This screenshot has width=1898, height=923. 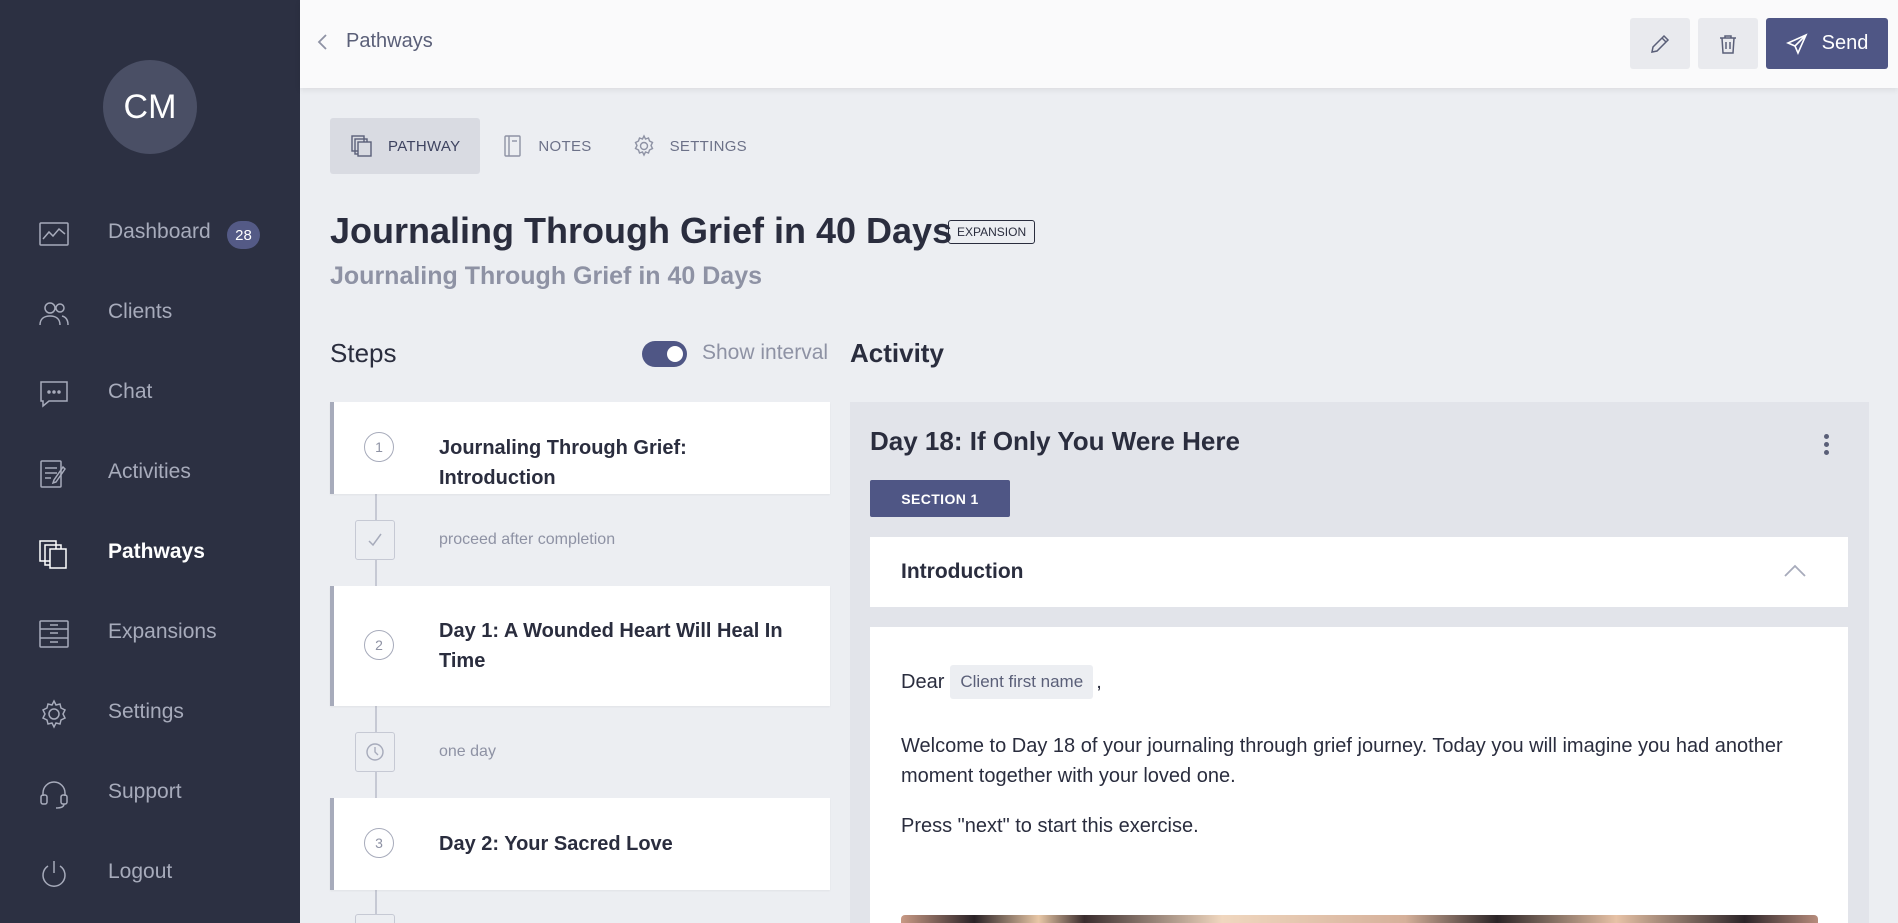 I want to click on step-card-1: 1 Journaling Through Grief: Introduction, so click(x=580, y=448).